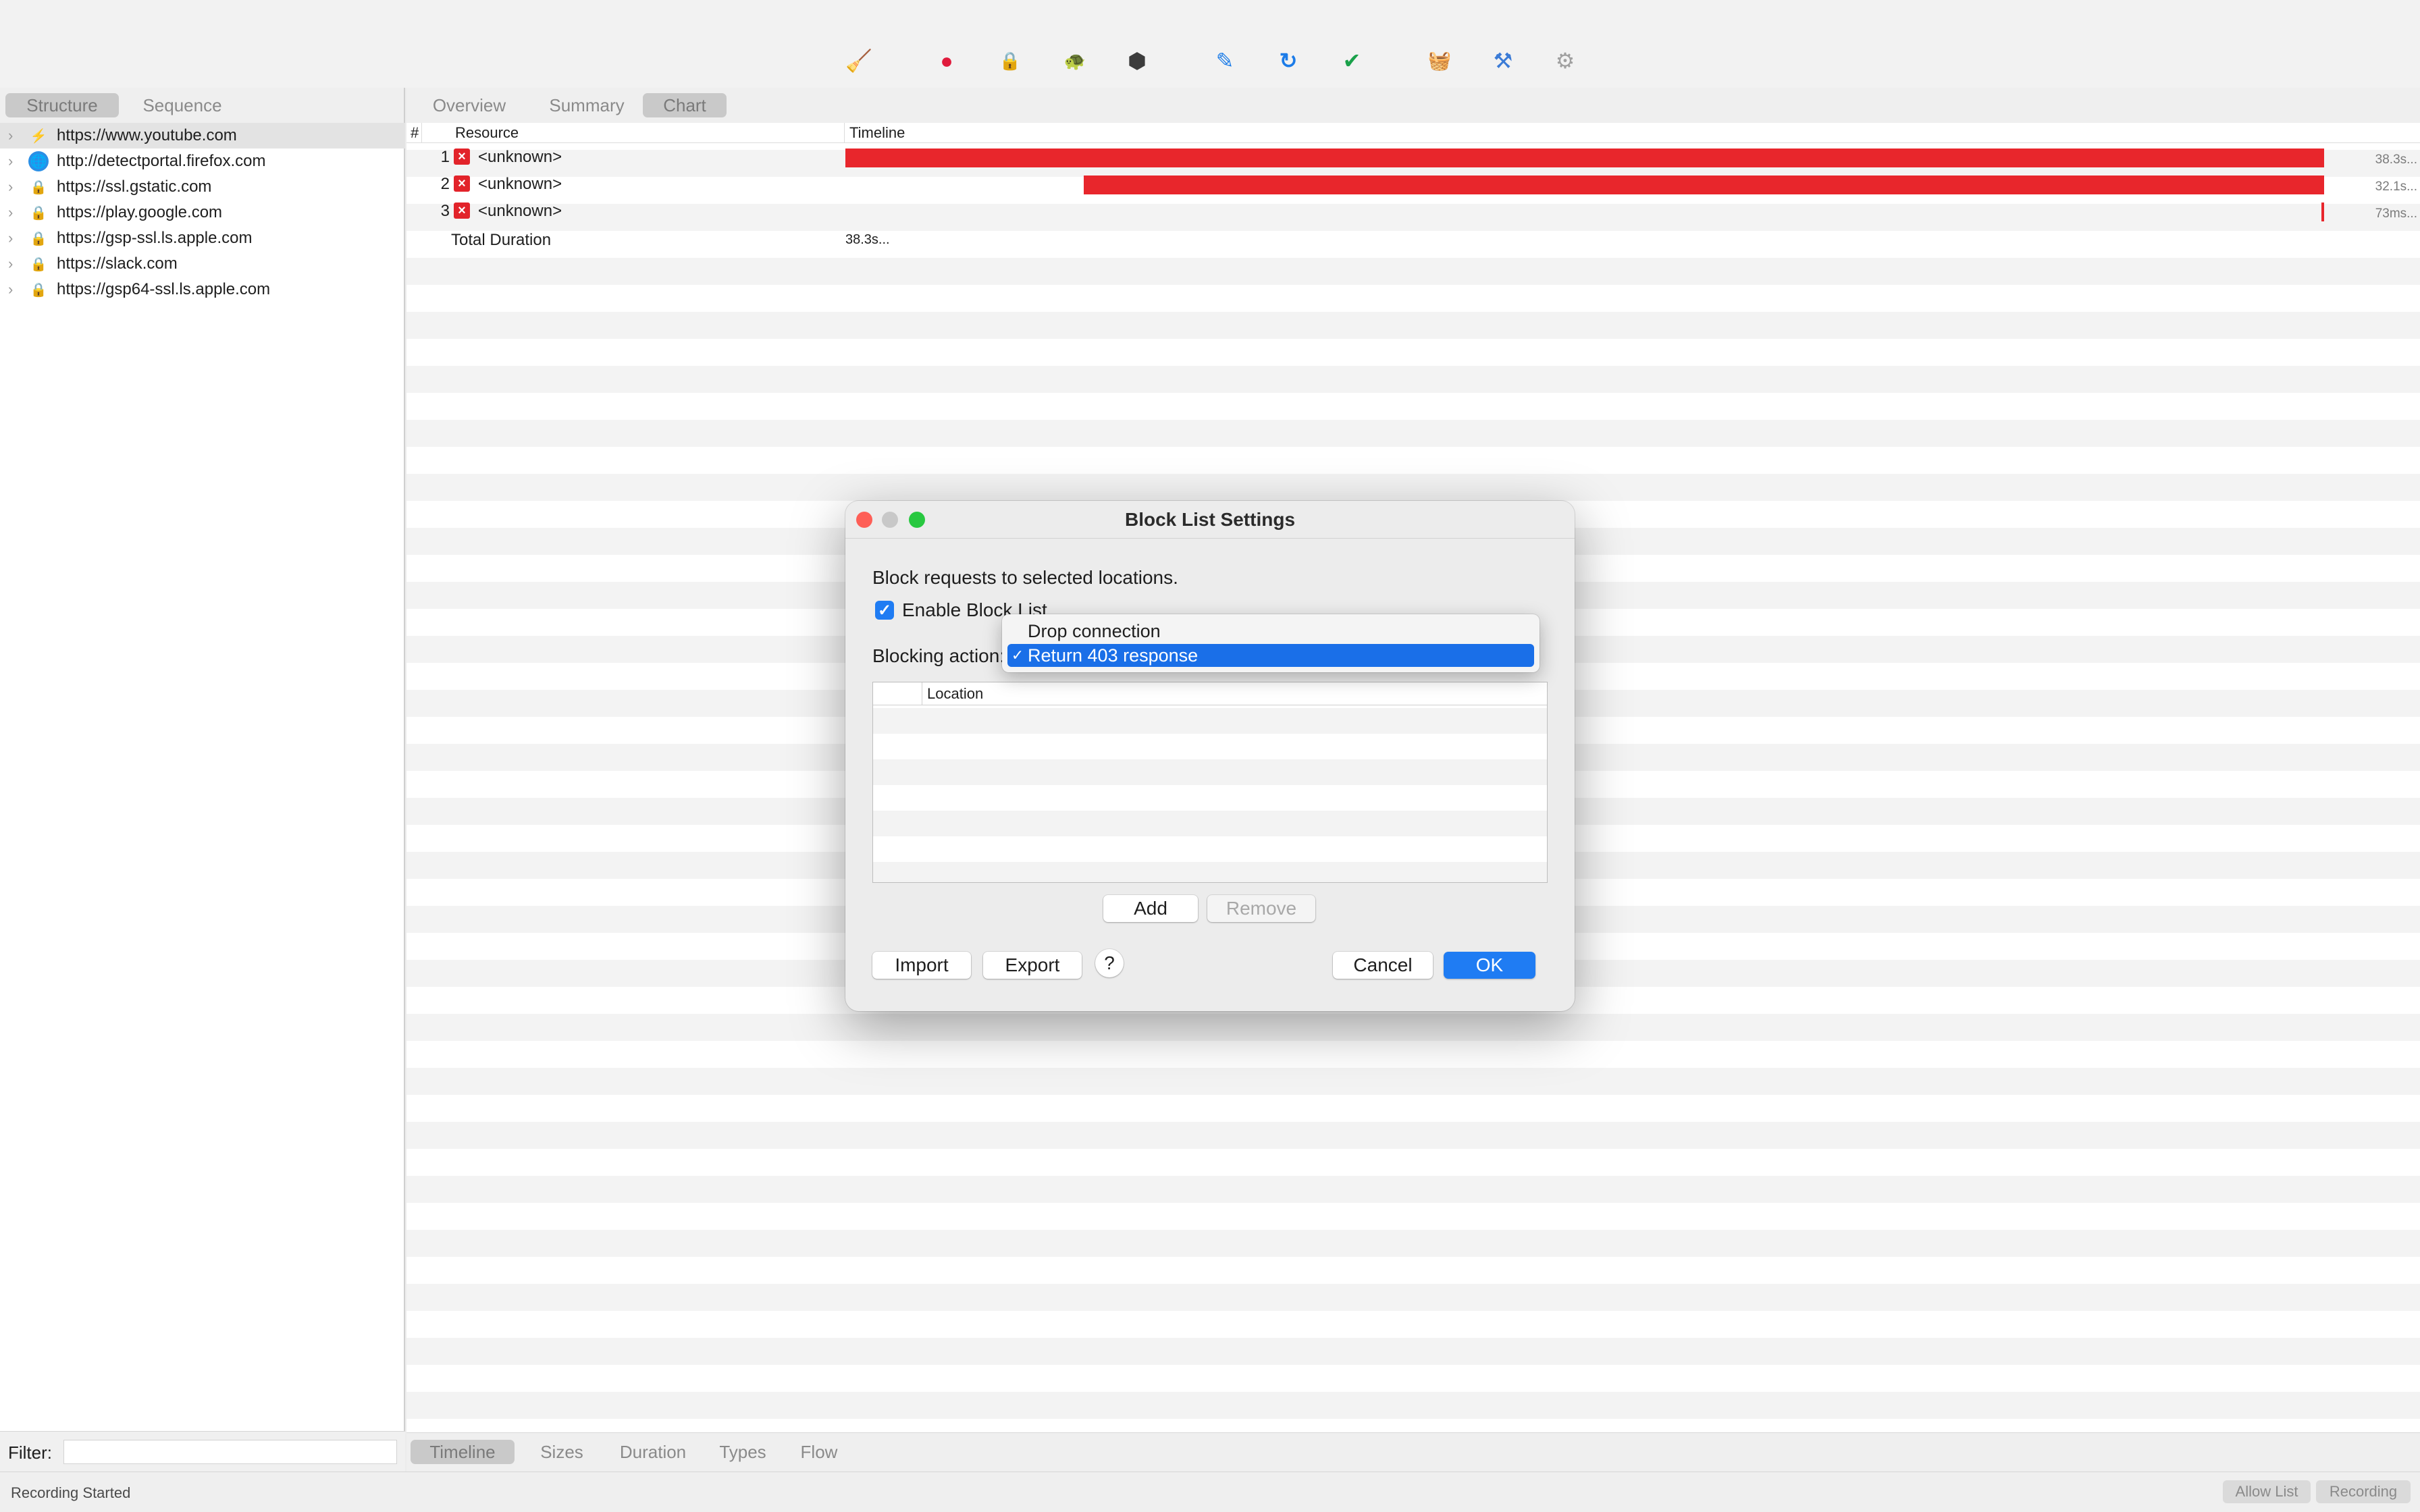 The height and width of the screenshot is (1512, 2420). I want to click on lightning-icon: ⚡, so click(38, 136).